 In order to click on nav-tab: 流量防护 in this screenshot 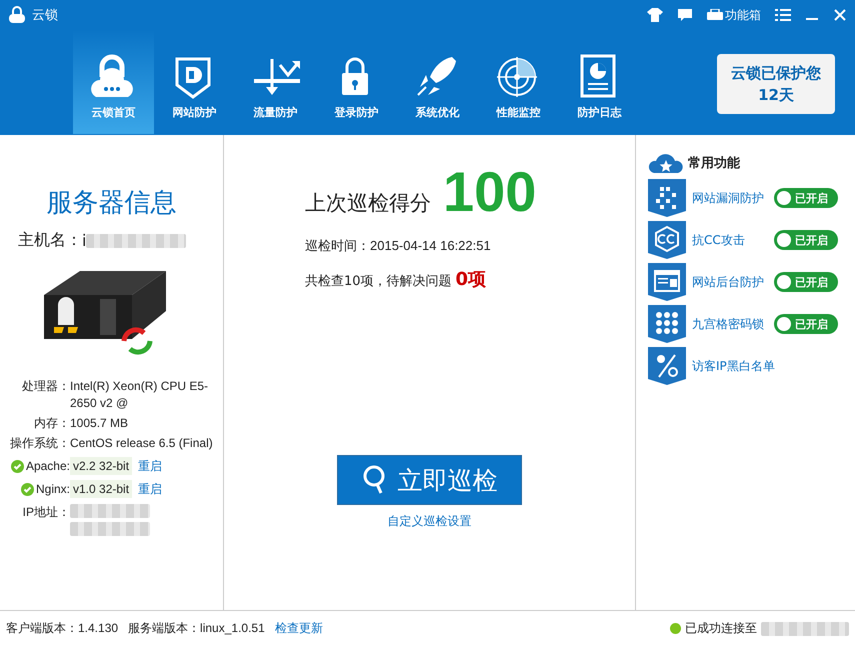, I will do `click(275, 82)`.